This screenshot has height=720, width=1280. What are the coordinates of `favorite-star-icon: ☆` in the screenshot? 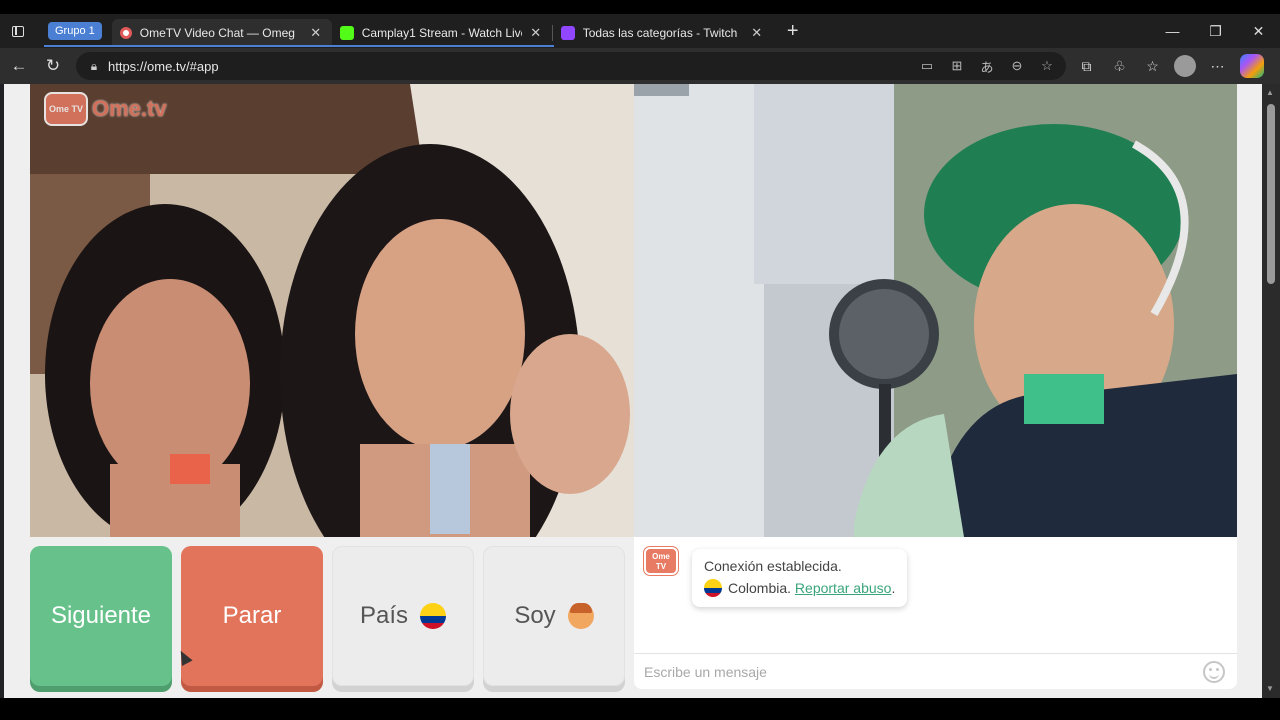 It's located at (1047, 66).